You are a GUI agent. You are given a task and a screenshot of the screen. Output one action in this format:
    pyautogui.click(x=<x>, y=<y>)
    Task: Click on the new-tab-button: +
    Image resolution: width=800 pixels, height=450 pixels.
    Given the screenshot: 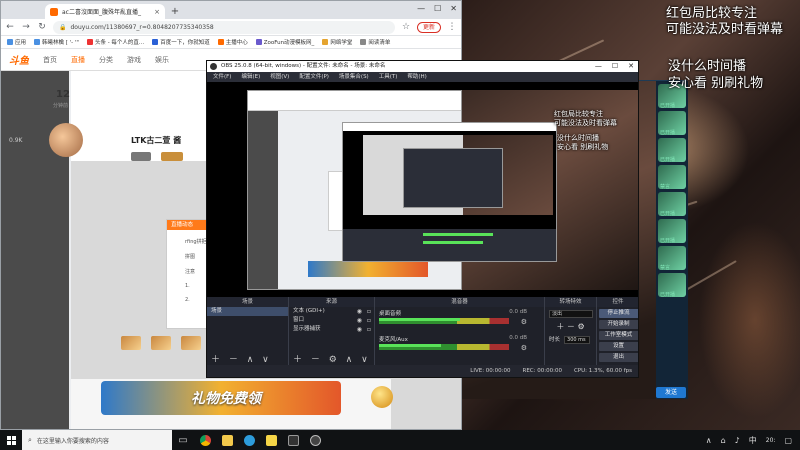 What is the action you would take?
    pyautogui.click(x=175, y=12)
    